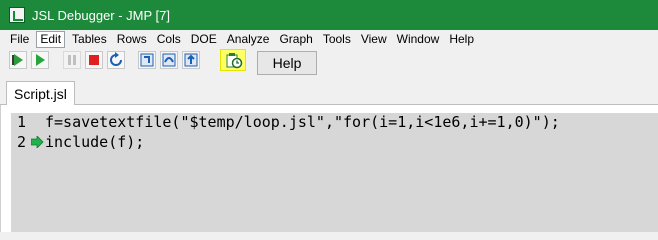 This screenshot has width=658, height=240. I want to click on pause-icon, so click(72, 60).